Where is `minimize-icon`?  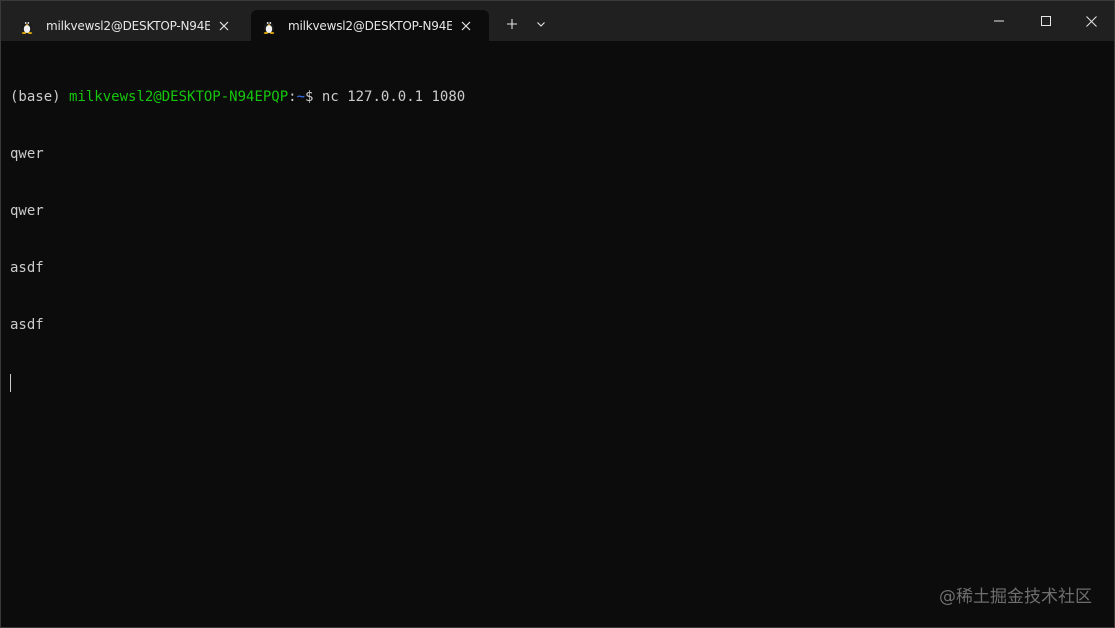
minimize-icon is located at coordinates (999, 21).